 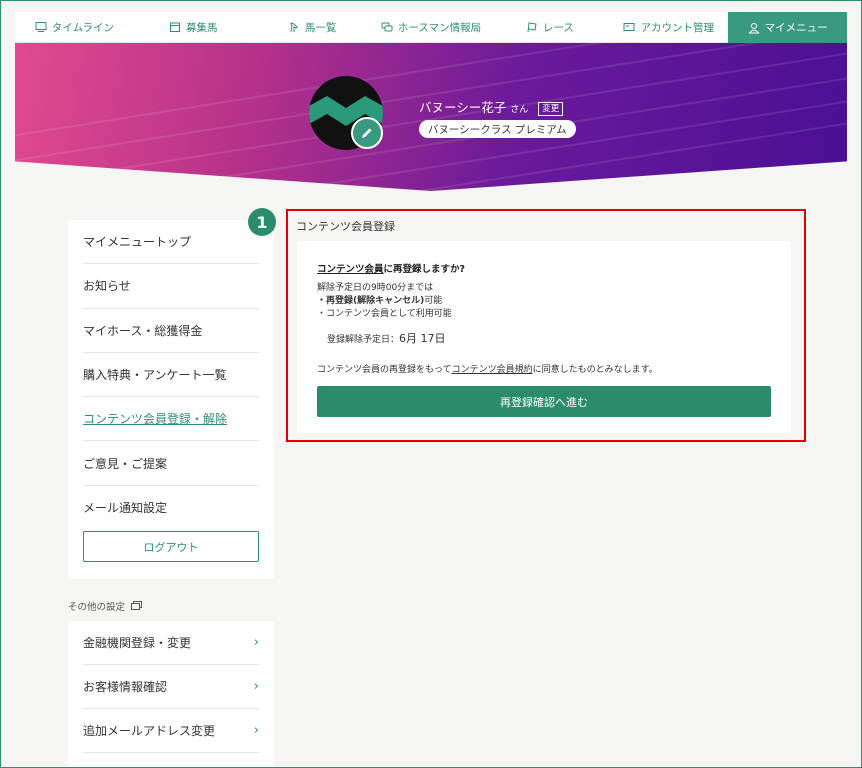 I want to click on nav-label: 募集馬, so click(x=202, y=27).